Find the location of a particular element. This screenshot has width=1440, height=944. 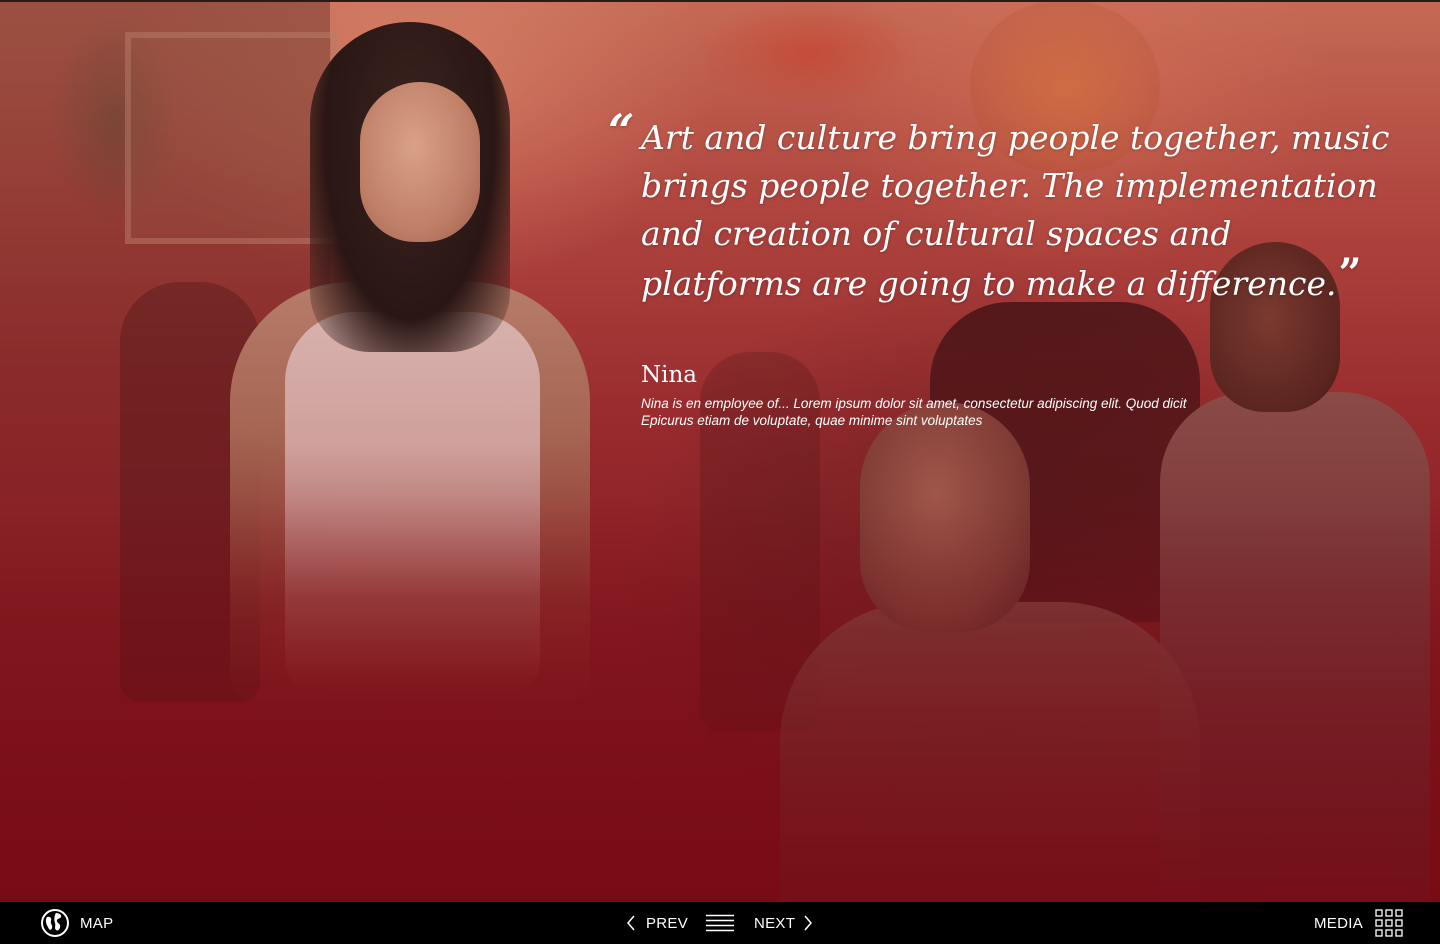

bottom-navigation-bar: MAP PREV NEXT MEDIA is located at coordinates (720, 923).